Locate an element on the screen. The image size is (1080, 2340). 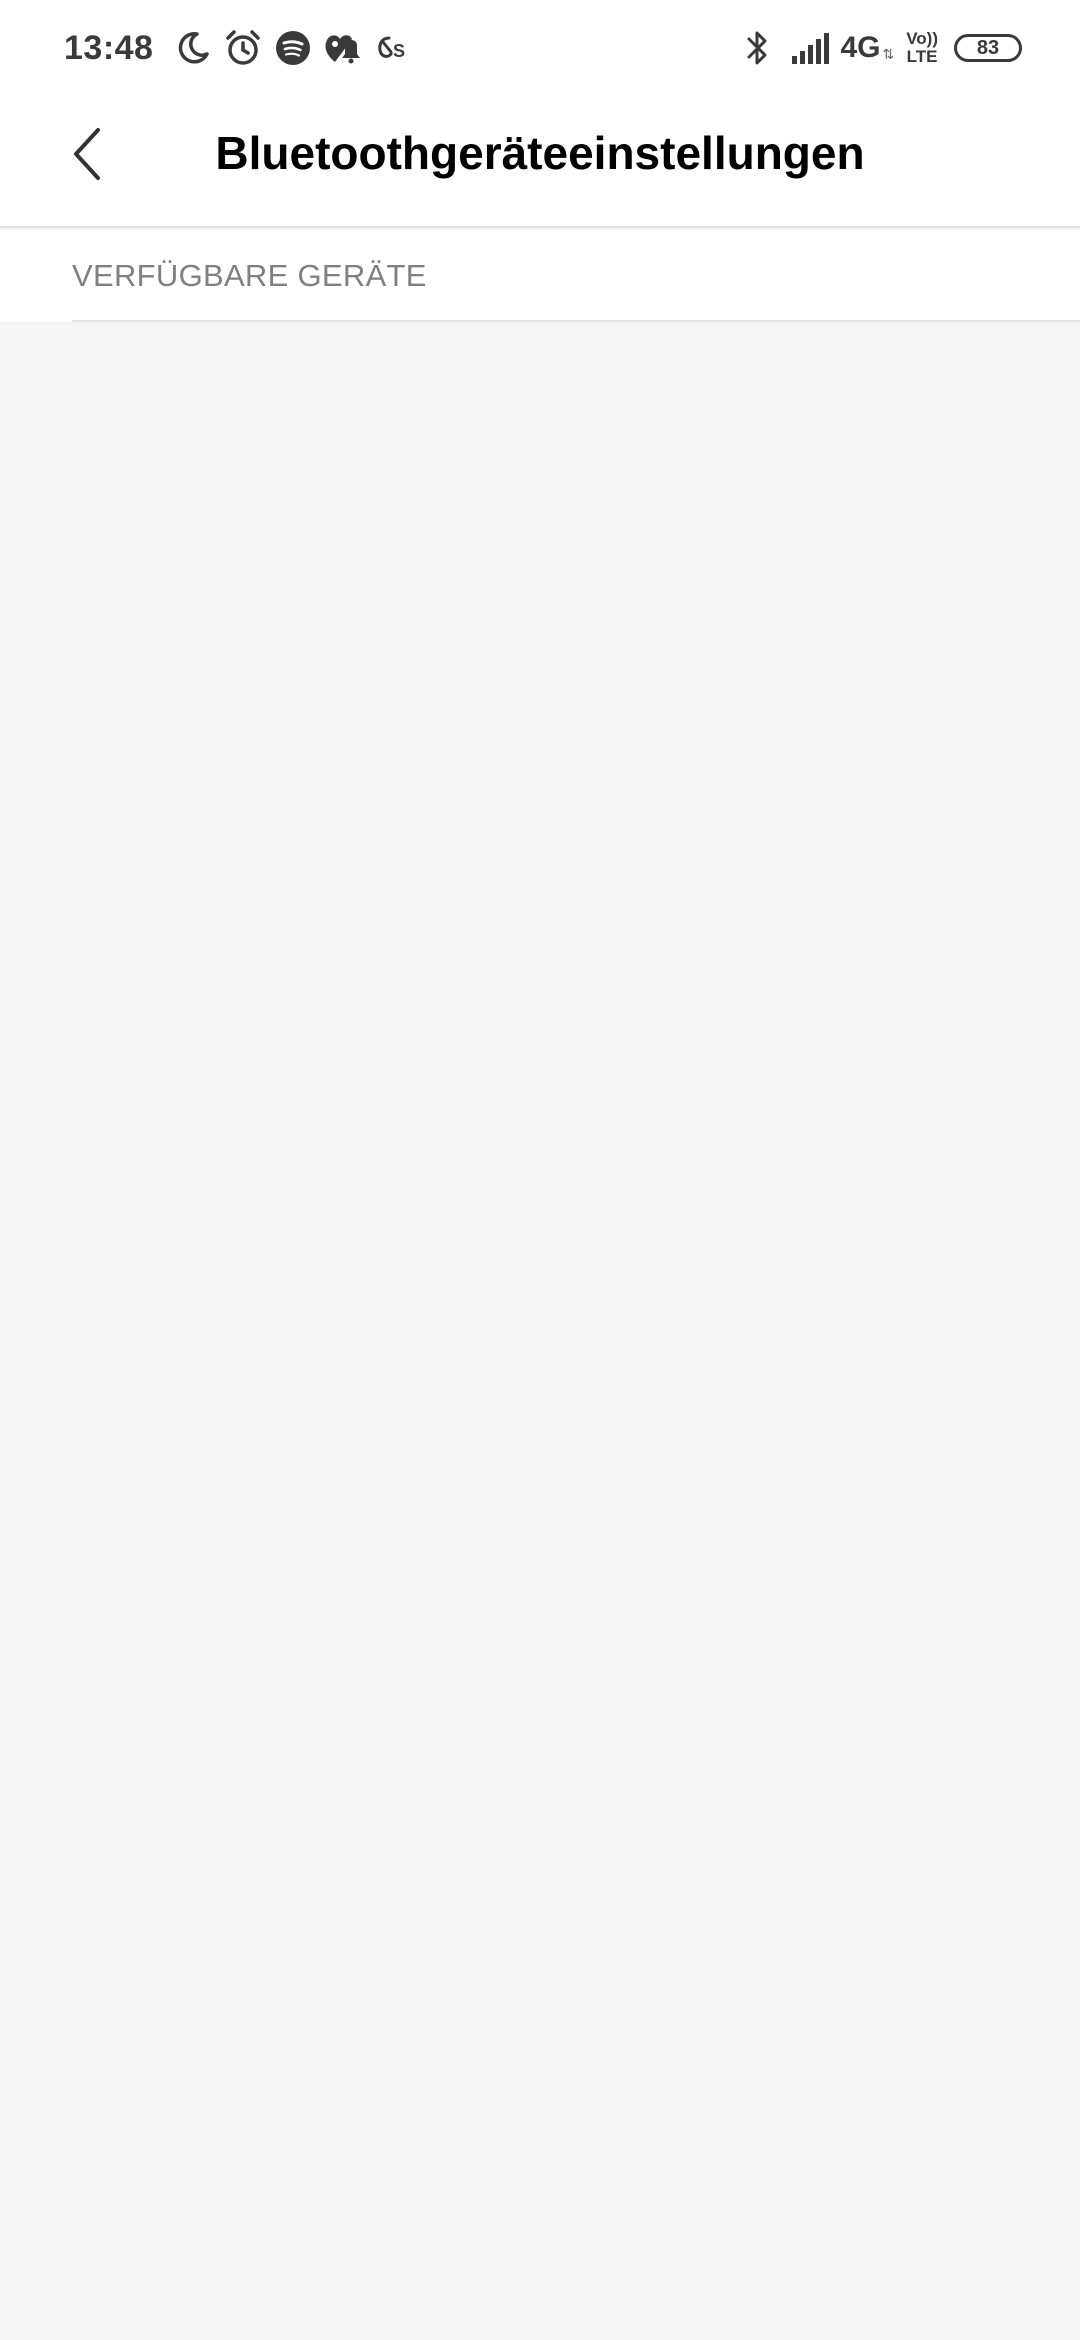
signal-icon is located at coordinates (813, 48).